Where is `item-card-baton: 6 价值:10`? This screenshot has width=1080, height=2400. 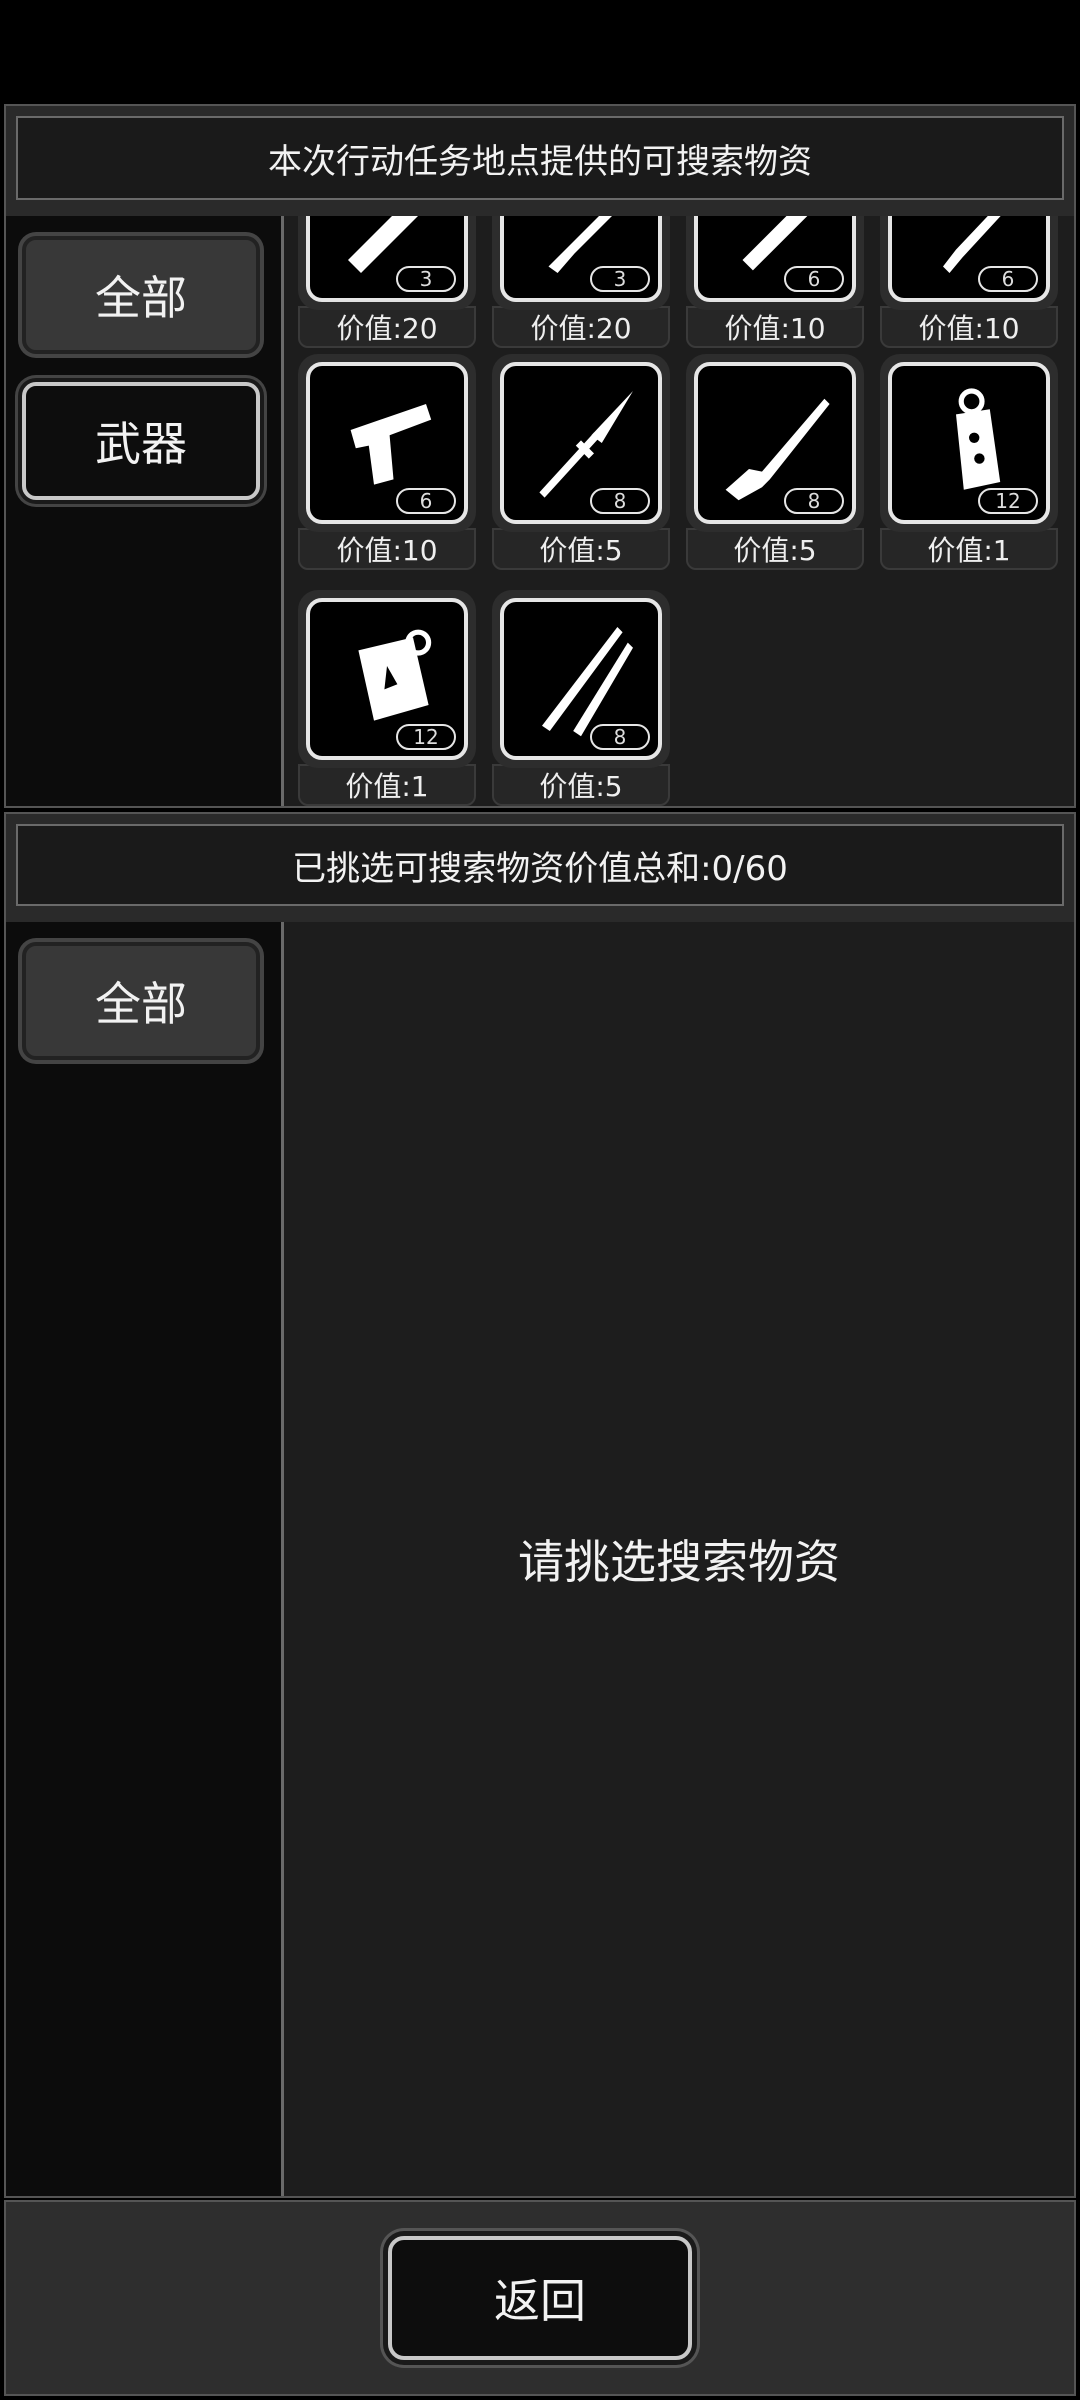
item-card-baton: 6 价值:10 is located at coordinates (775, 282).